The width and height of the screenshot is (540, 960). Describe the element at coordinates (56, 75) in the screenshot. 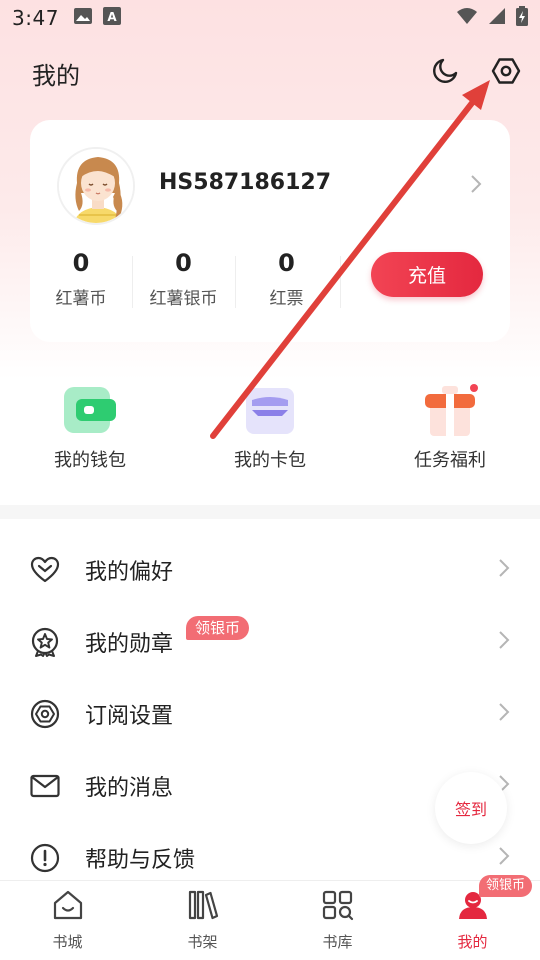

I see `page-title: 我的` at that location.